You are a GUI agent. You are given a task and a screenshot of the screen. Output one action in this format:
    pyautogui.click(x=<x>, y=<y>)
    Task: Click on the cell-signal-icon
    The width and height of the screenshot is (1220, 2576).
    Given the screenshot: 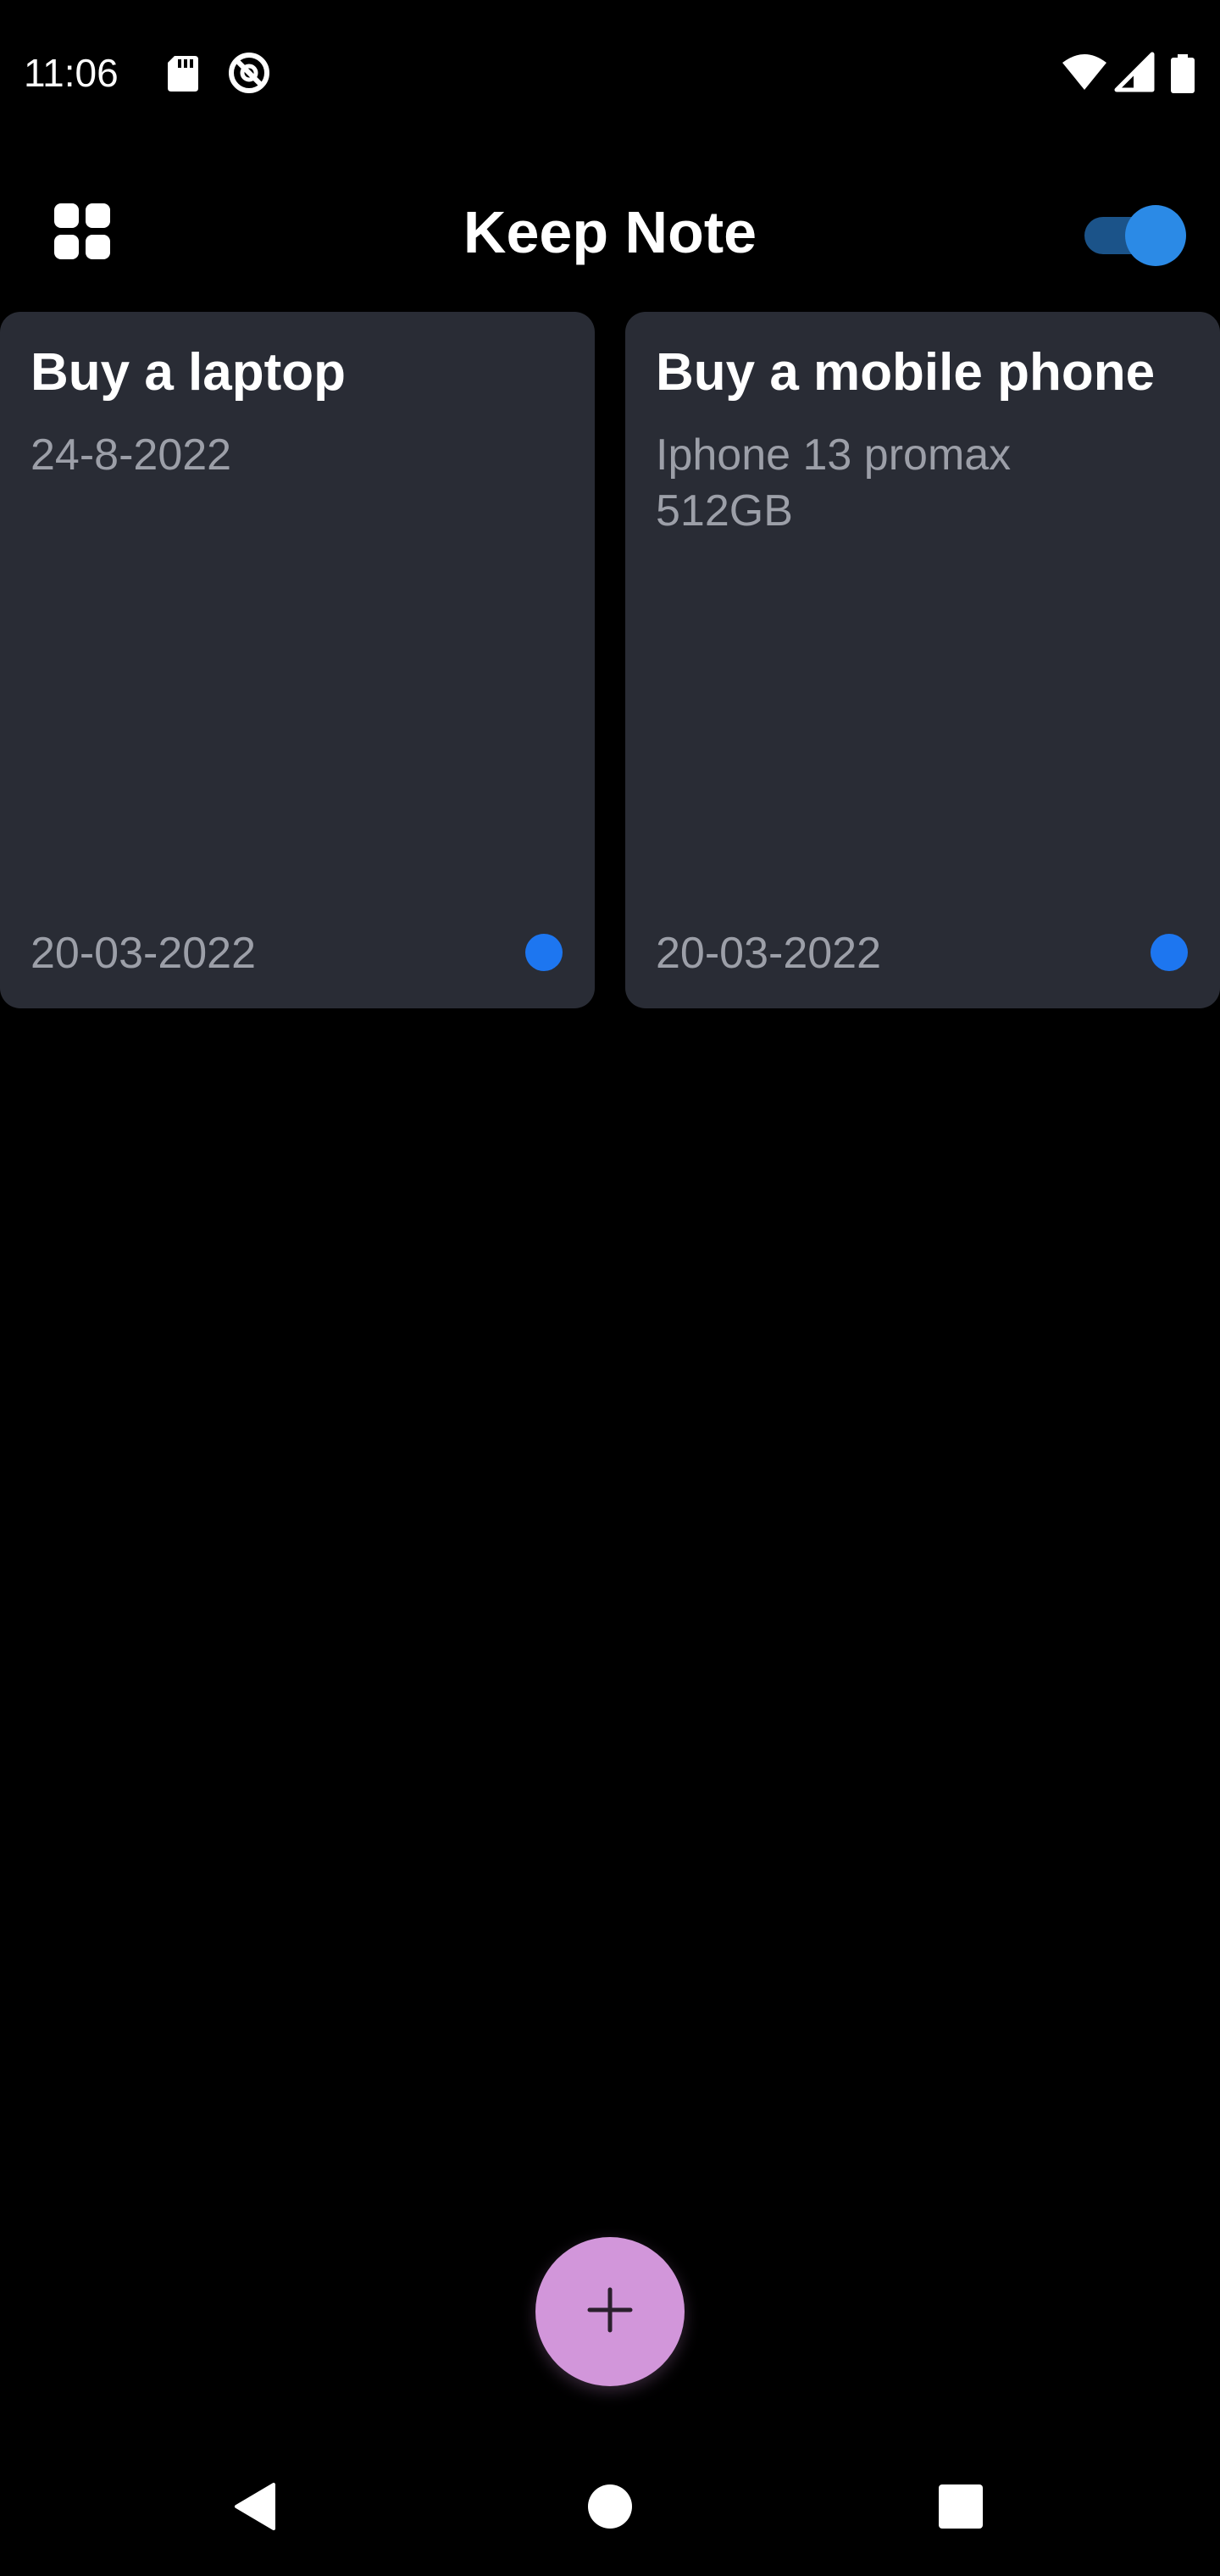 What is the action you would take?
    pyautogui.click(x=1134, y=73)
    